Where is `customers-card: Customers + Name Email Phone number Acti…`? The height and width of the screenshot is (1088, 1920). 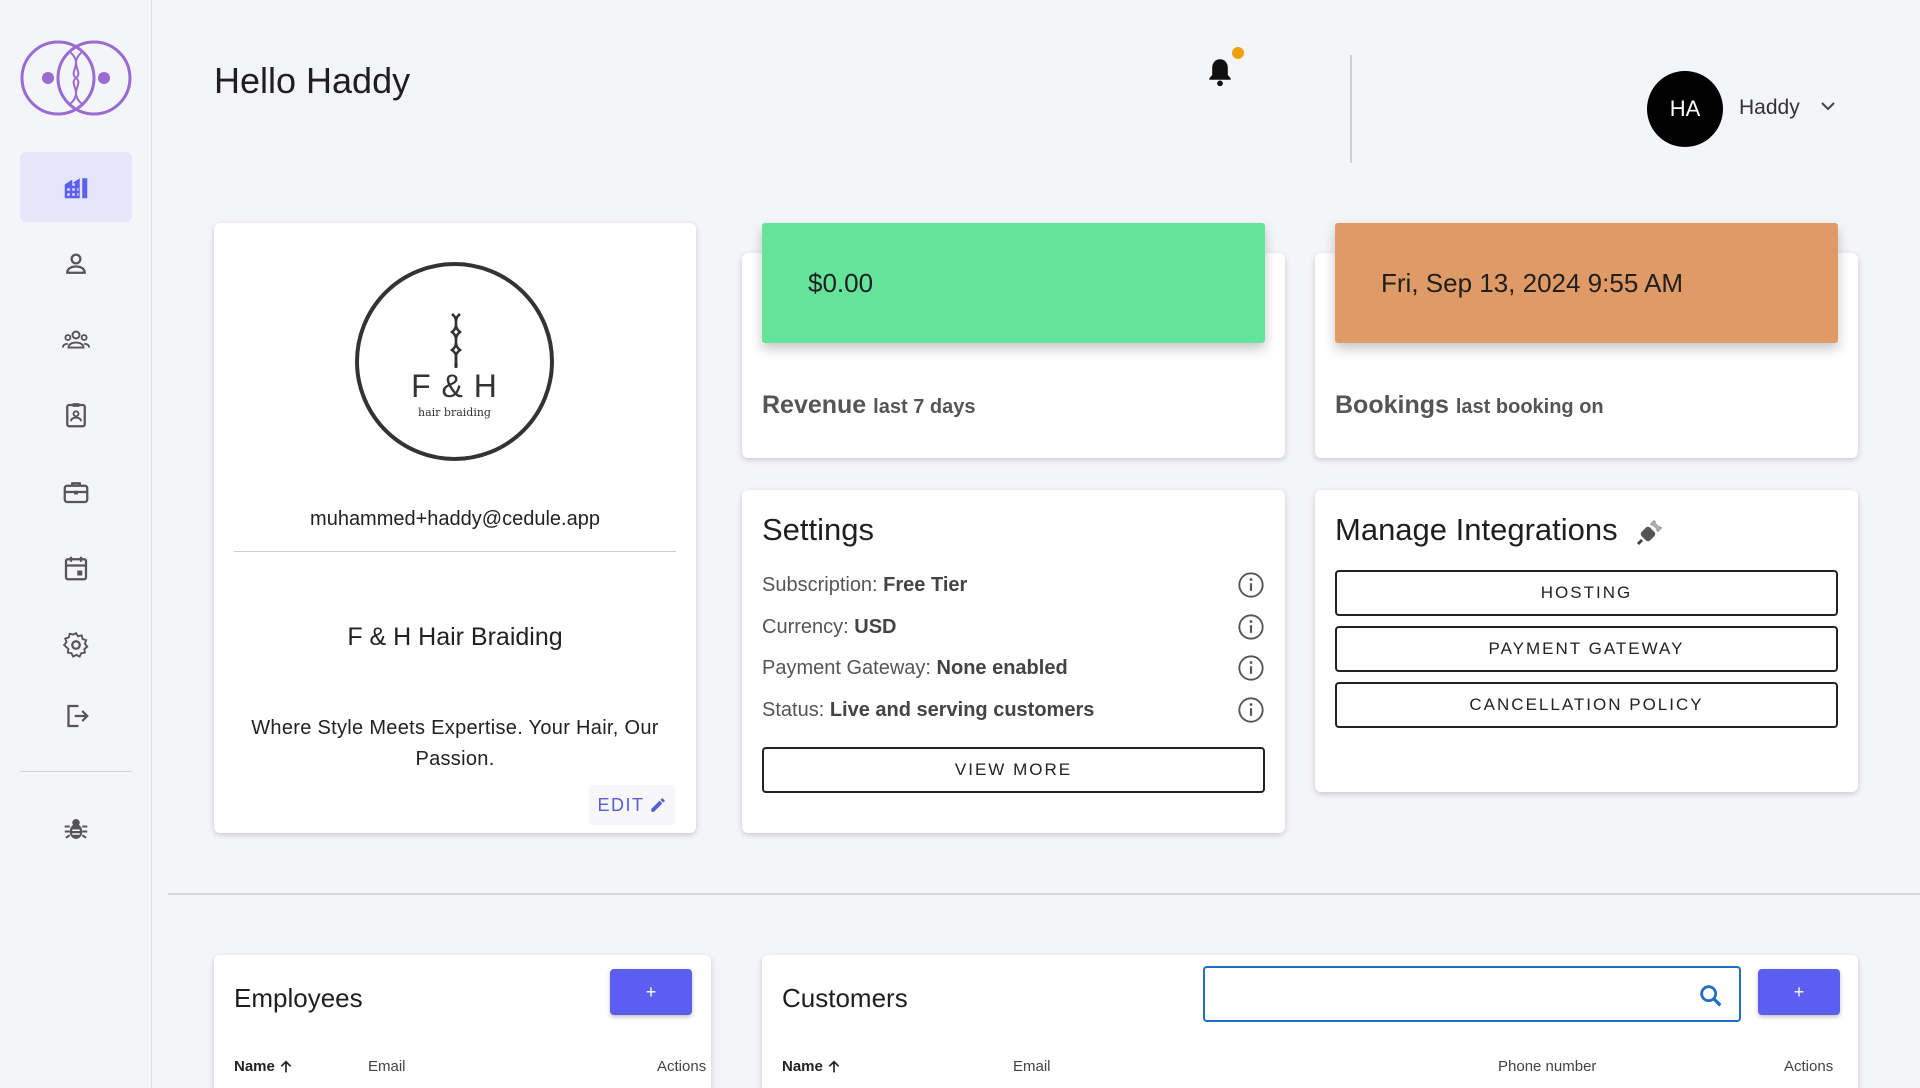 customers-card: Customers + Name Email Phone number Acti… is located at coordinates (1310, 1021).